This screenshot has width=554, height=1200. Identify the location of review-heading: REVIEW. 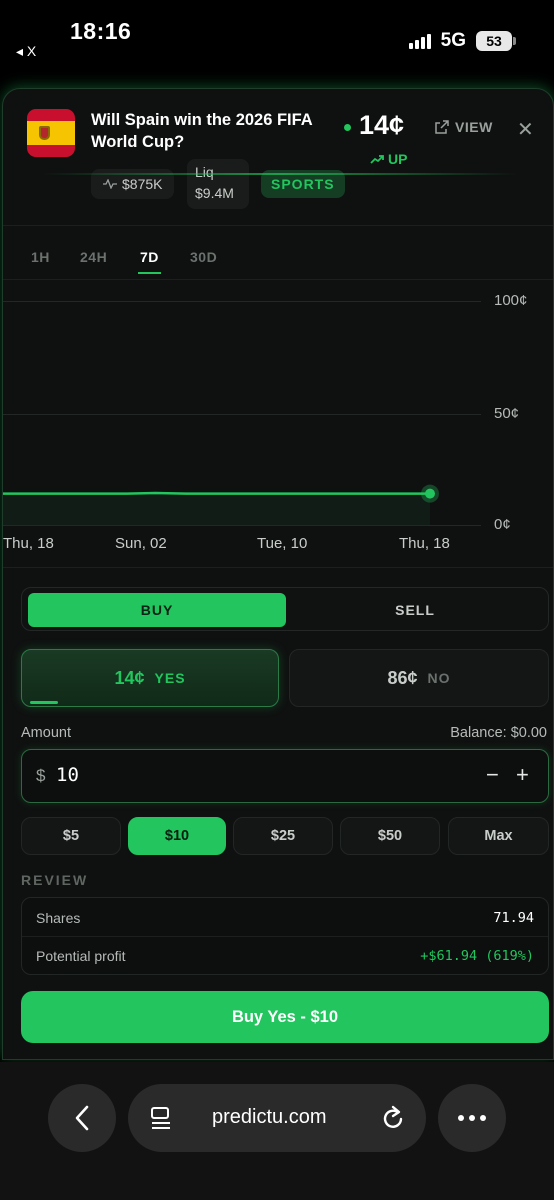
(55, 880).